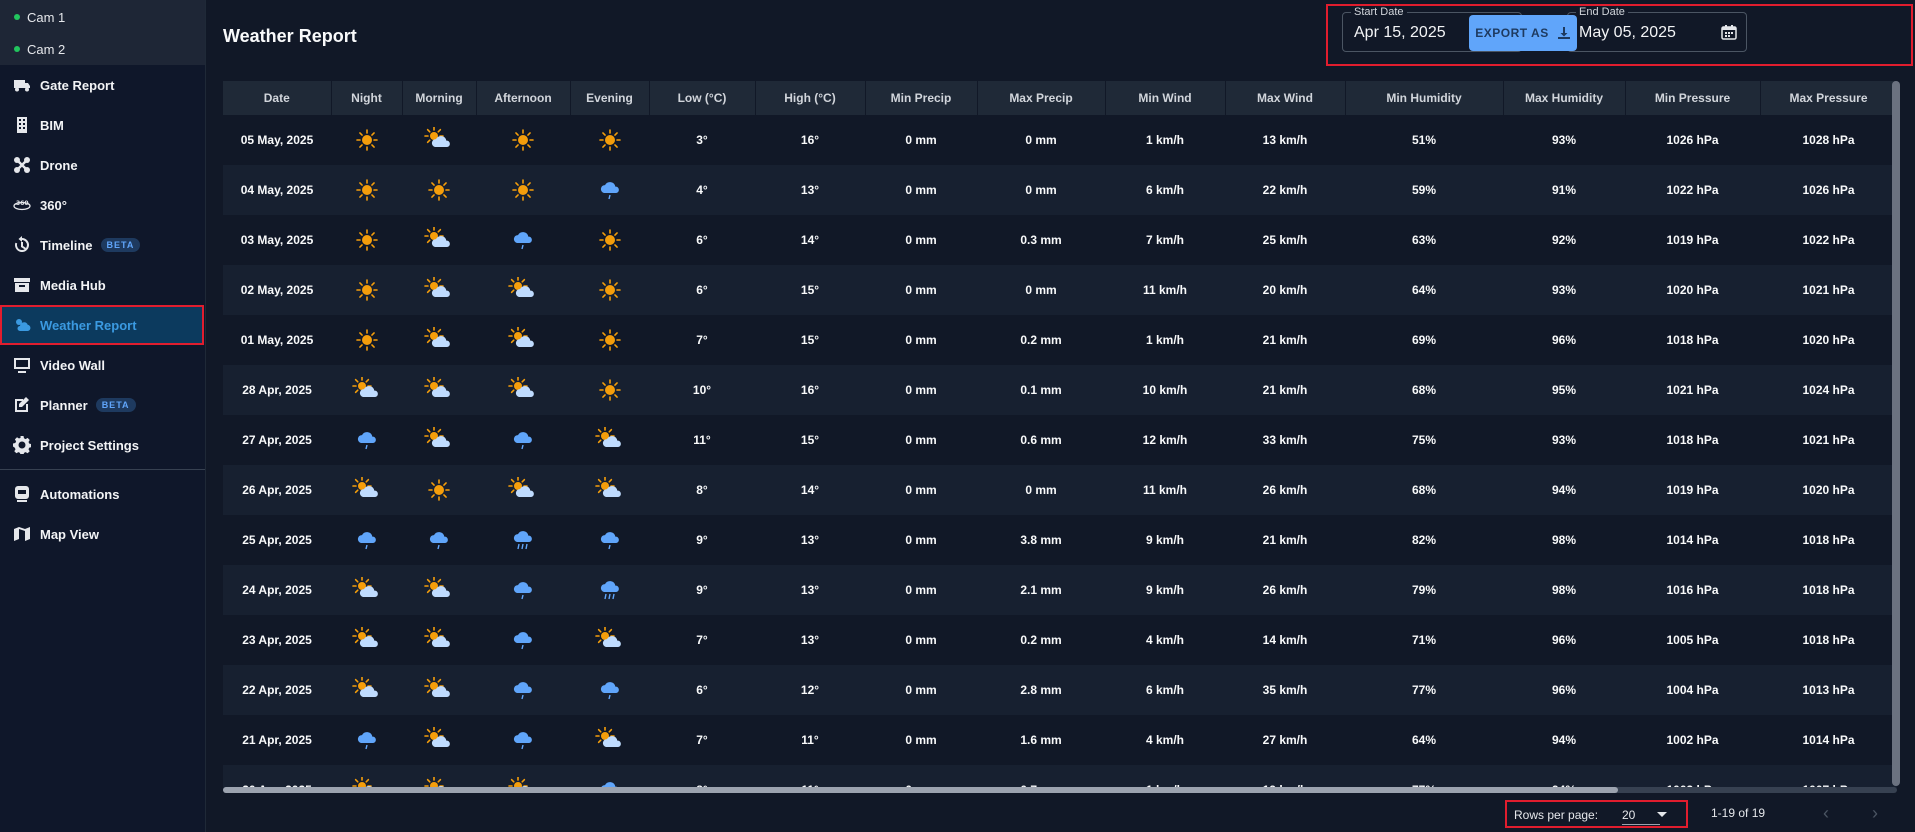 This screenshot has width=1915, height=832. What do you see at coordinates (102, 125) in the screenshot?
I see `sidebar-item-bim: BIM` at bounding box center [102, 125].